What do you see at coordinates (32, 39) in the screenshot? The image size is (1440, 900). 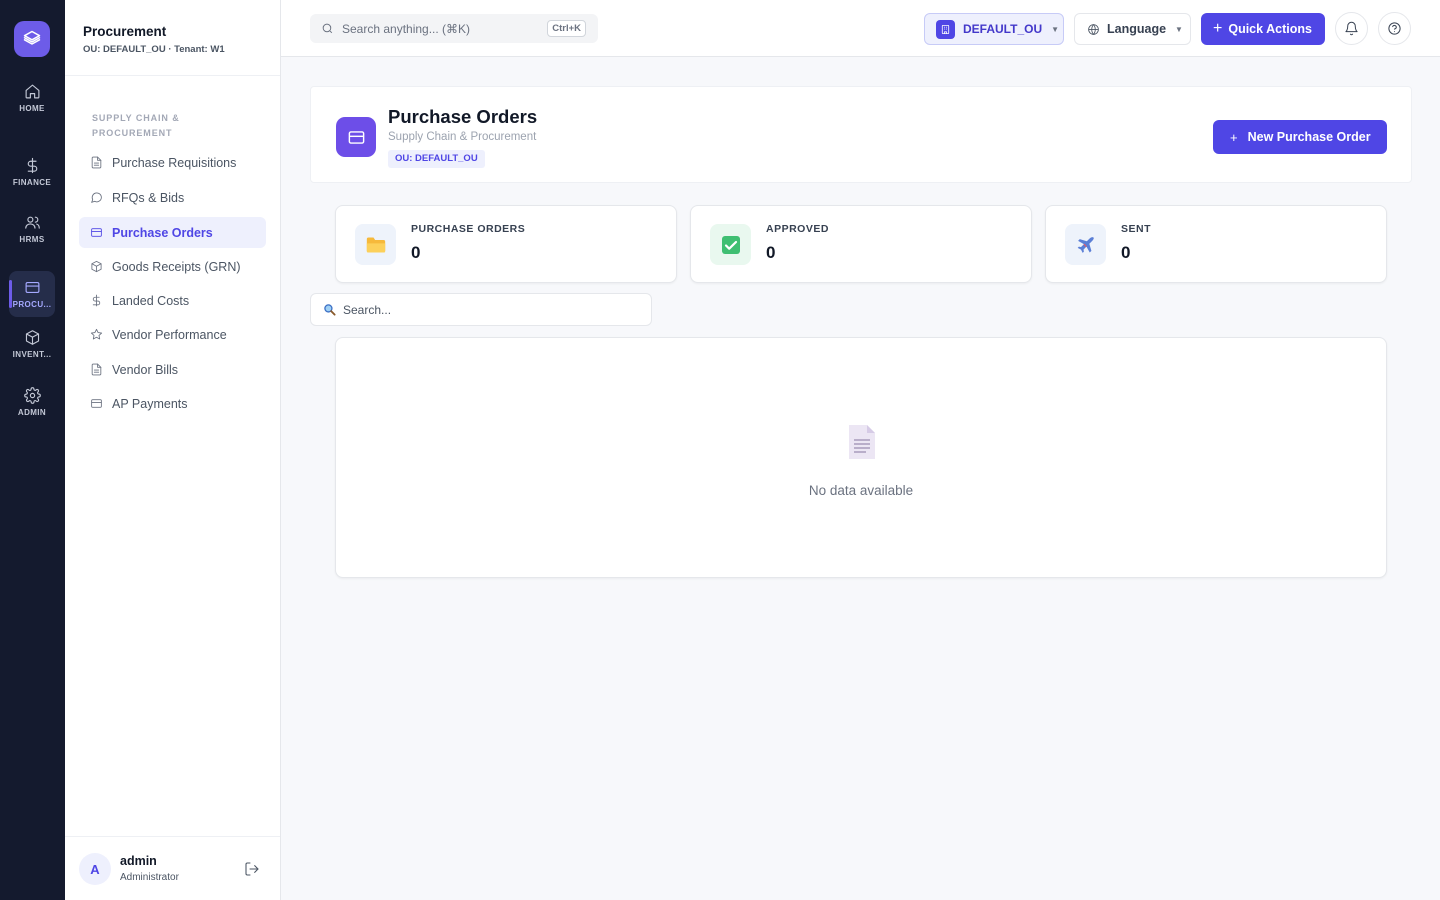 I see `app-logo` at bounding box center [32, 39].